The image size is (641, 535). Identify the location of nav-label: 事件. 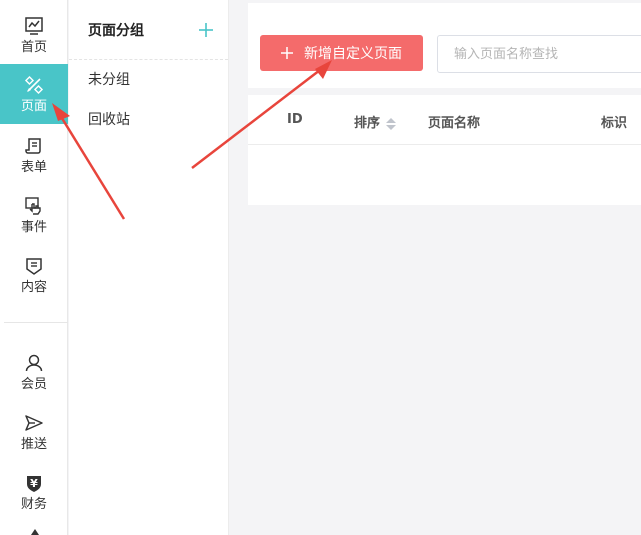
(33, 227).